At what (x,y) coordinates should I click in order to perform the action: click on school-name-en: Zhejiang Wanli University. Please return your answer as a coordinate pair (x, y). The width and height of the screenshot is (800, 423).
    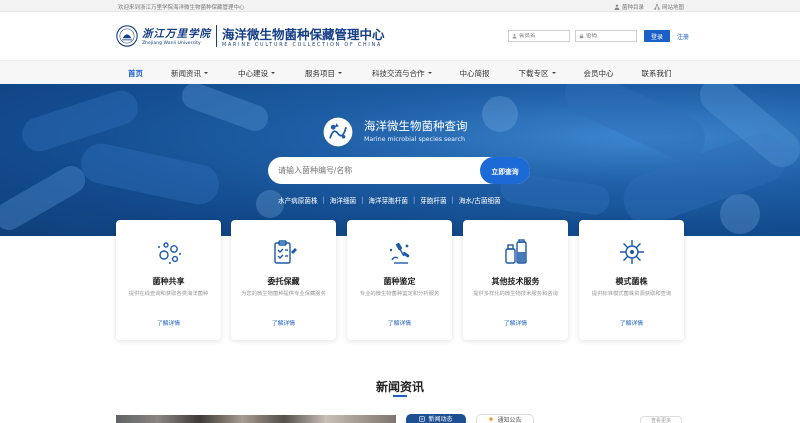
    Looking at the image, I should click on (171, 43).